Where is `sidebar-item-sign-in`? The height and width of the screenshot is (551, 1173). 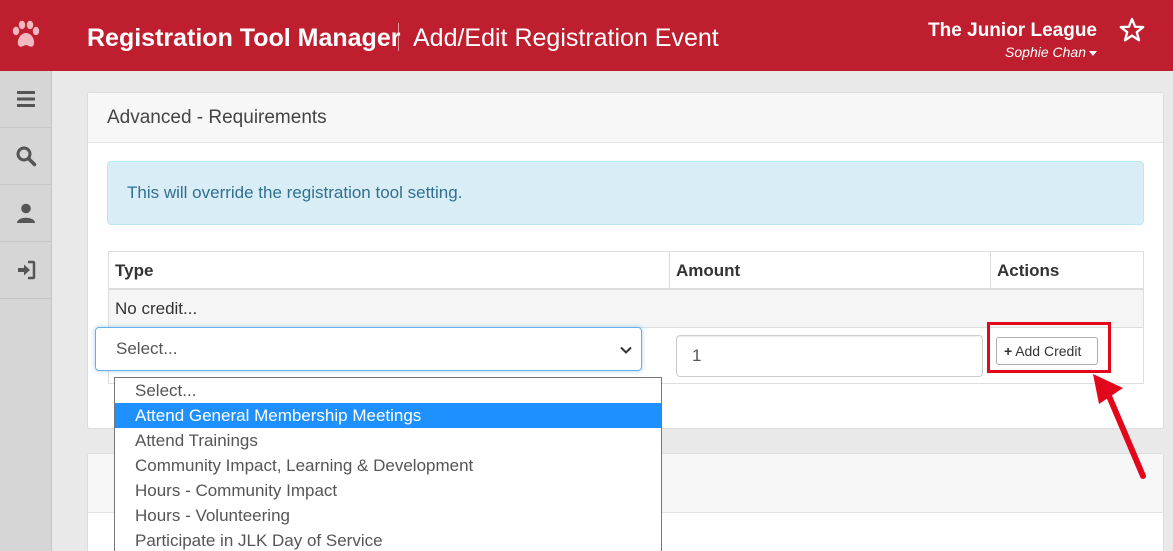 sidebar-item-sign-in is located at coordinates (25, 270).